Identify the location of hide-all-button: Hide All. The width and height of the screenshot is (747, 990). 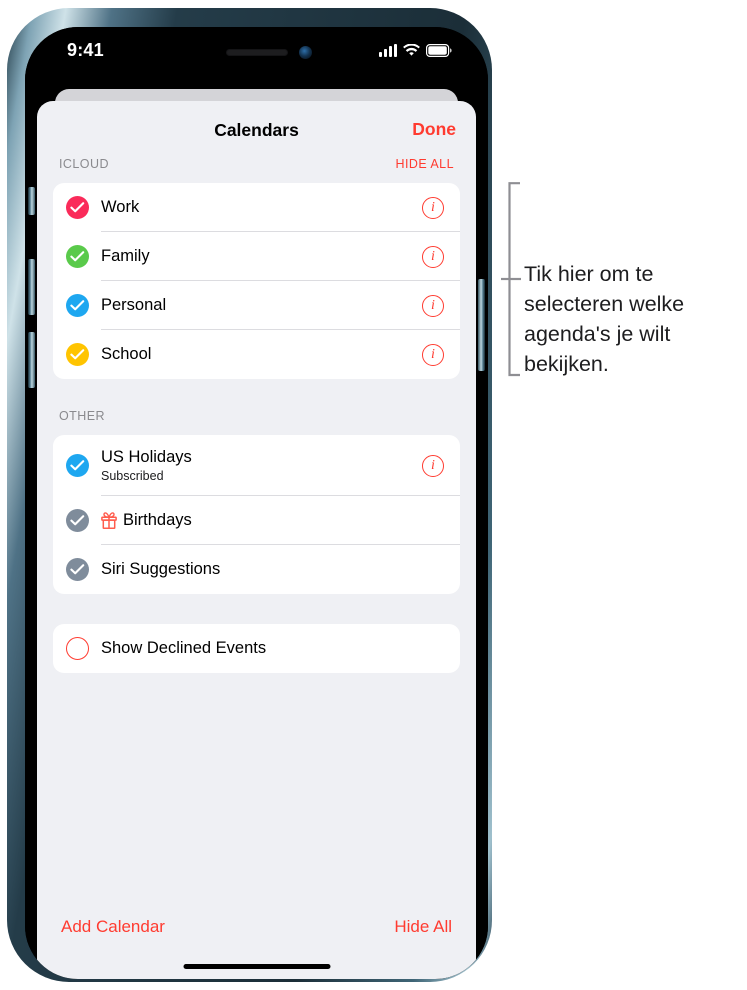
(423, 927).